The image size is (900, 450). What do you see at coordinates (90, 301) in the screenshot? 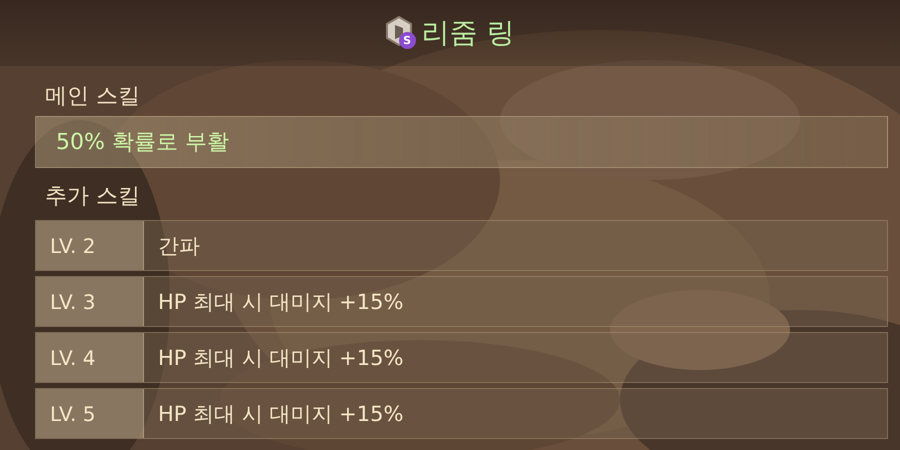
I see `level-cell: LV. 3` at bounding box center [90, 301].